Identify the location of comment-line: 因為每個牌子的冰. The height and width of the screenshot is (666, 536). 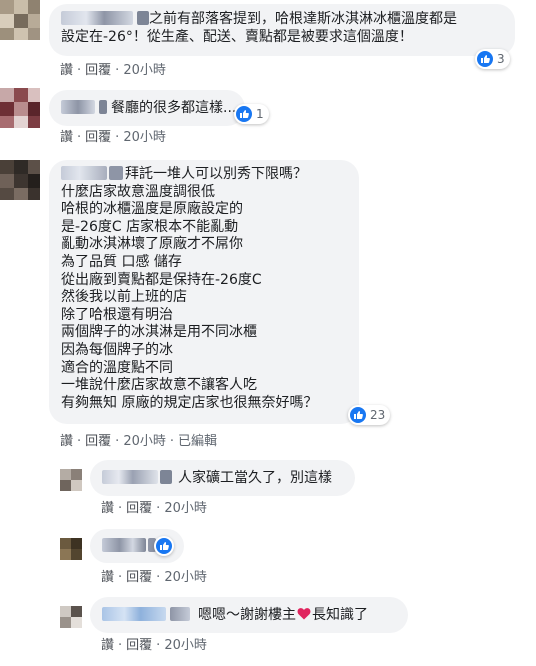
(117, 349).